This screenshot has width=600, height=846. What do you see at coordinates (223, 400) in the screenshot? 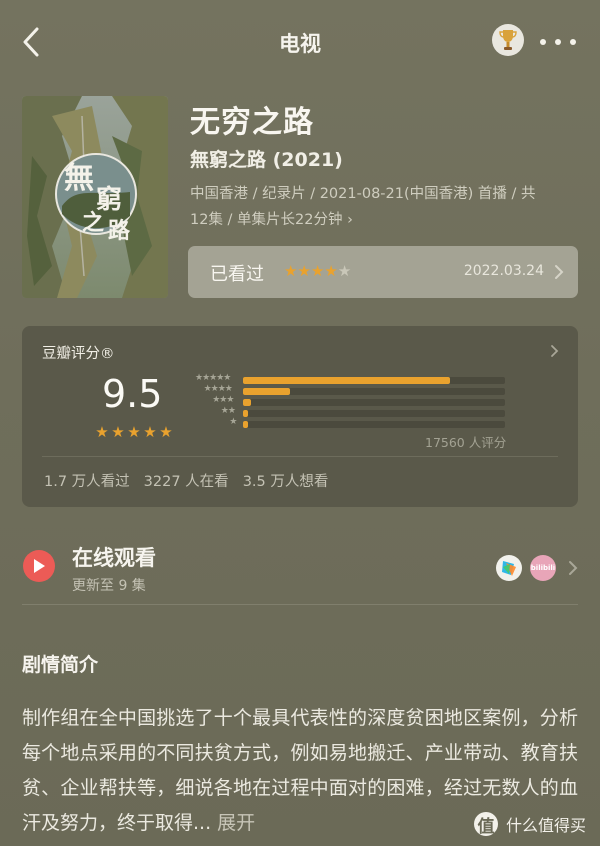
I see `distribution-star-label: ★★★` at bounding box center [223, 400].